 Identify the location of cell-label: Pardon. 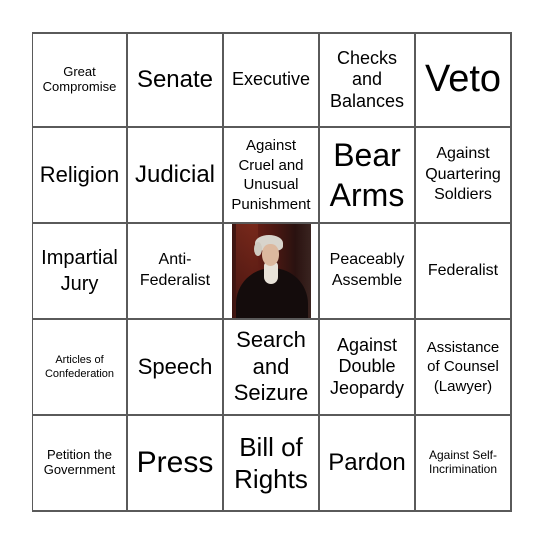
(367, 463).